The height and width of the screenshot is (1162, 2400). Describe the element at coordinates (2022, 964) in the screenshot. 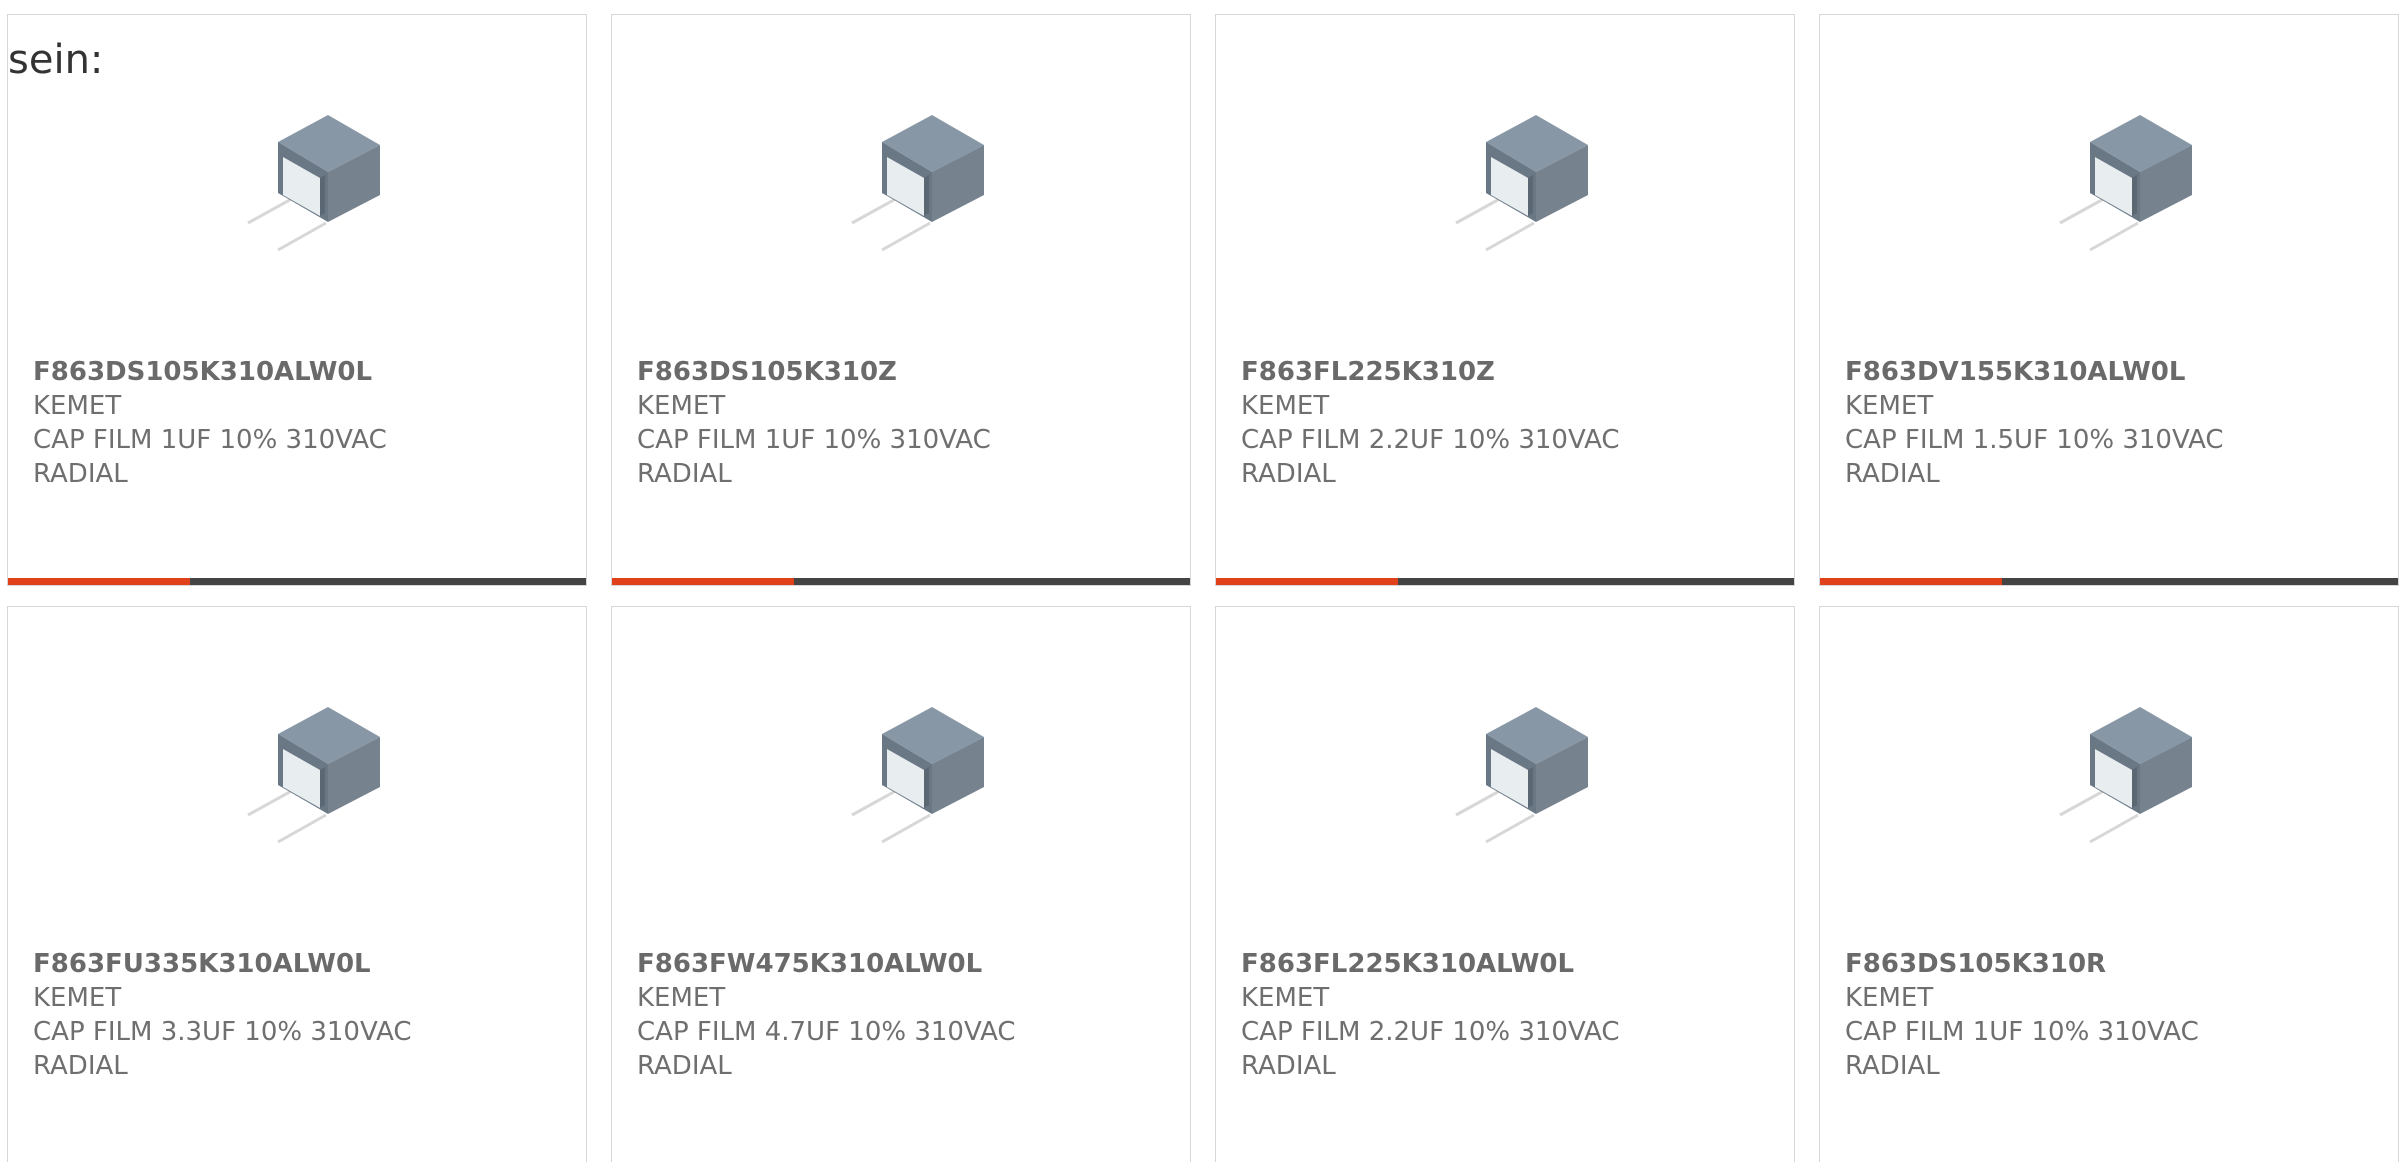

I see `part-number: F863DS105K310R` at that location.